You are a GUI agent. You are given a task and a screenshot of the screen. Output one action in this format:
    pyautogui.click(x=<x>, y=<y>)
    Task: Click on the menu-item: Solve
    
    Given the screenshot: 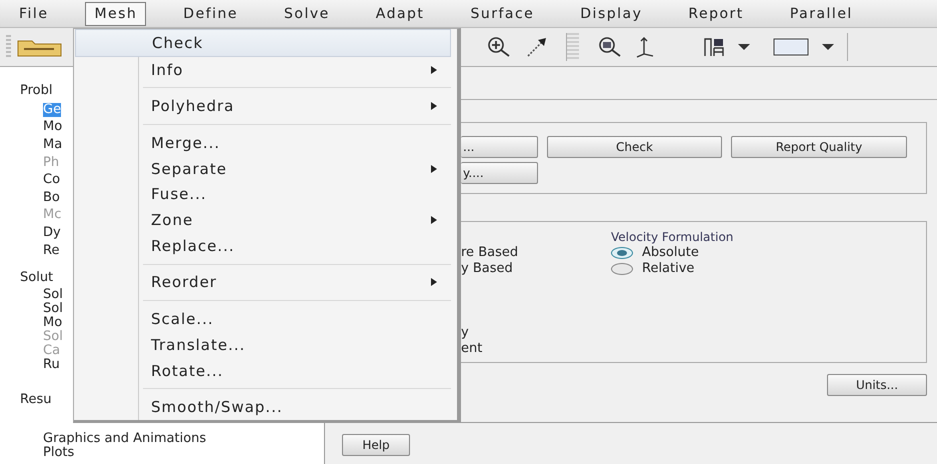 What is the action you would take?
    pyautogui.click(x=307, y=14)
    